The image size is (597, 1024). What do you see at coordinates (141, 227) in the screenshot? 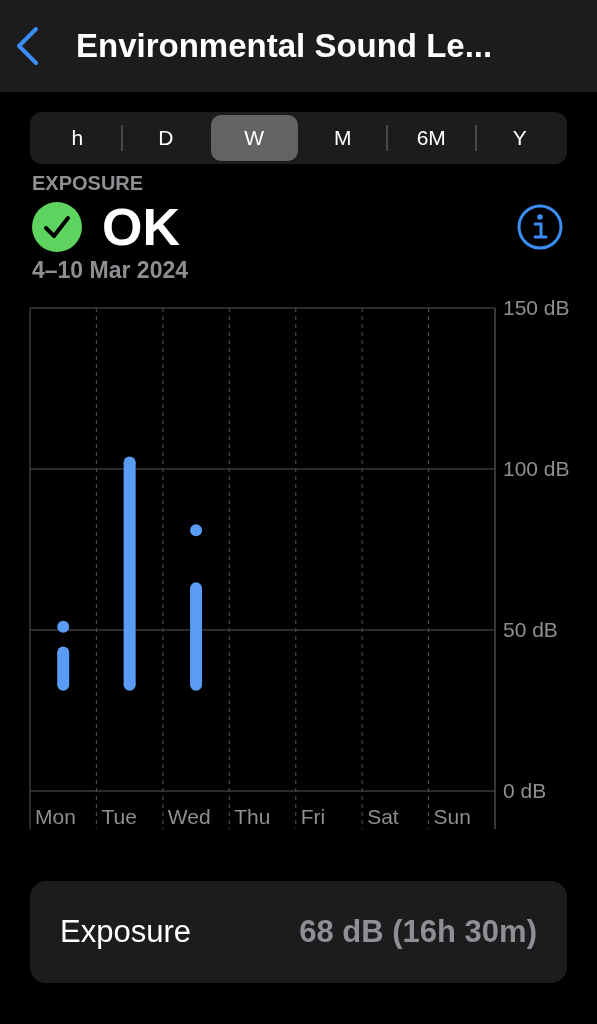
I see `status-text: OK` at bounding box center [141, 227].